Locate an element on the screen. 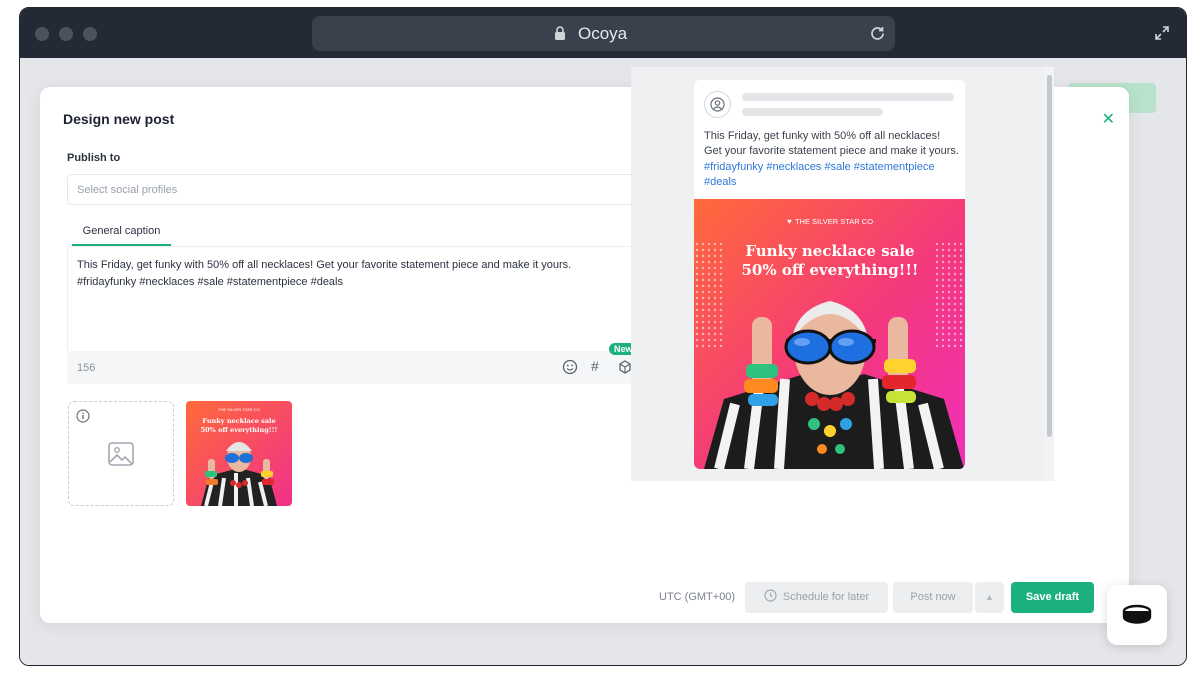 The width and height of the screenshot is (1200, 675). avatar is located at coordinates (717, 104).